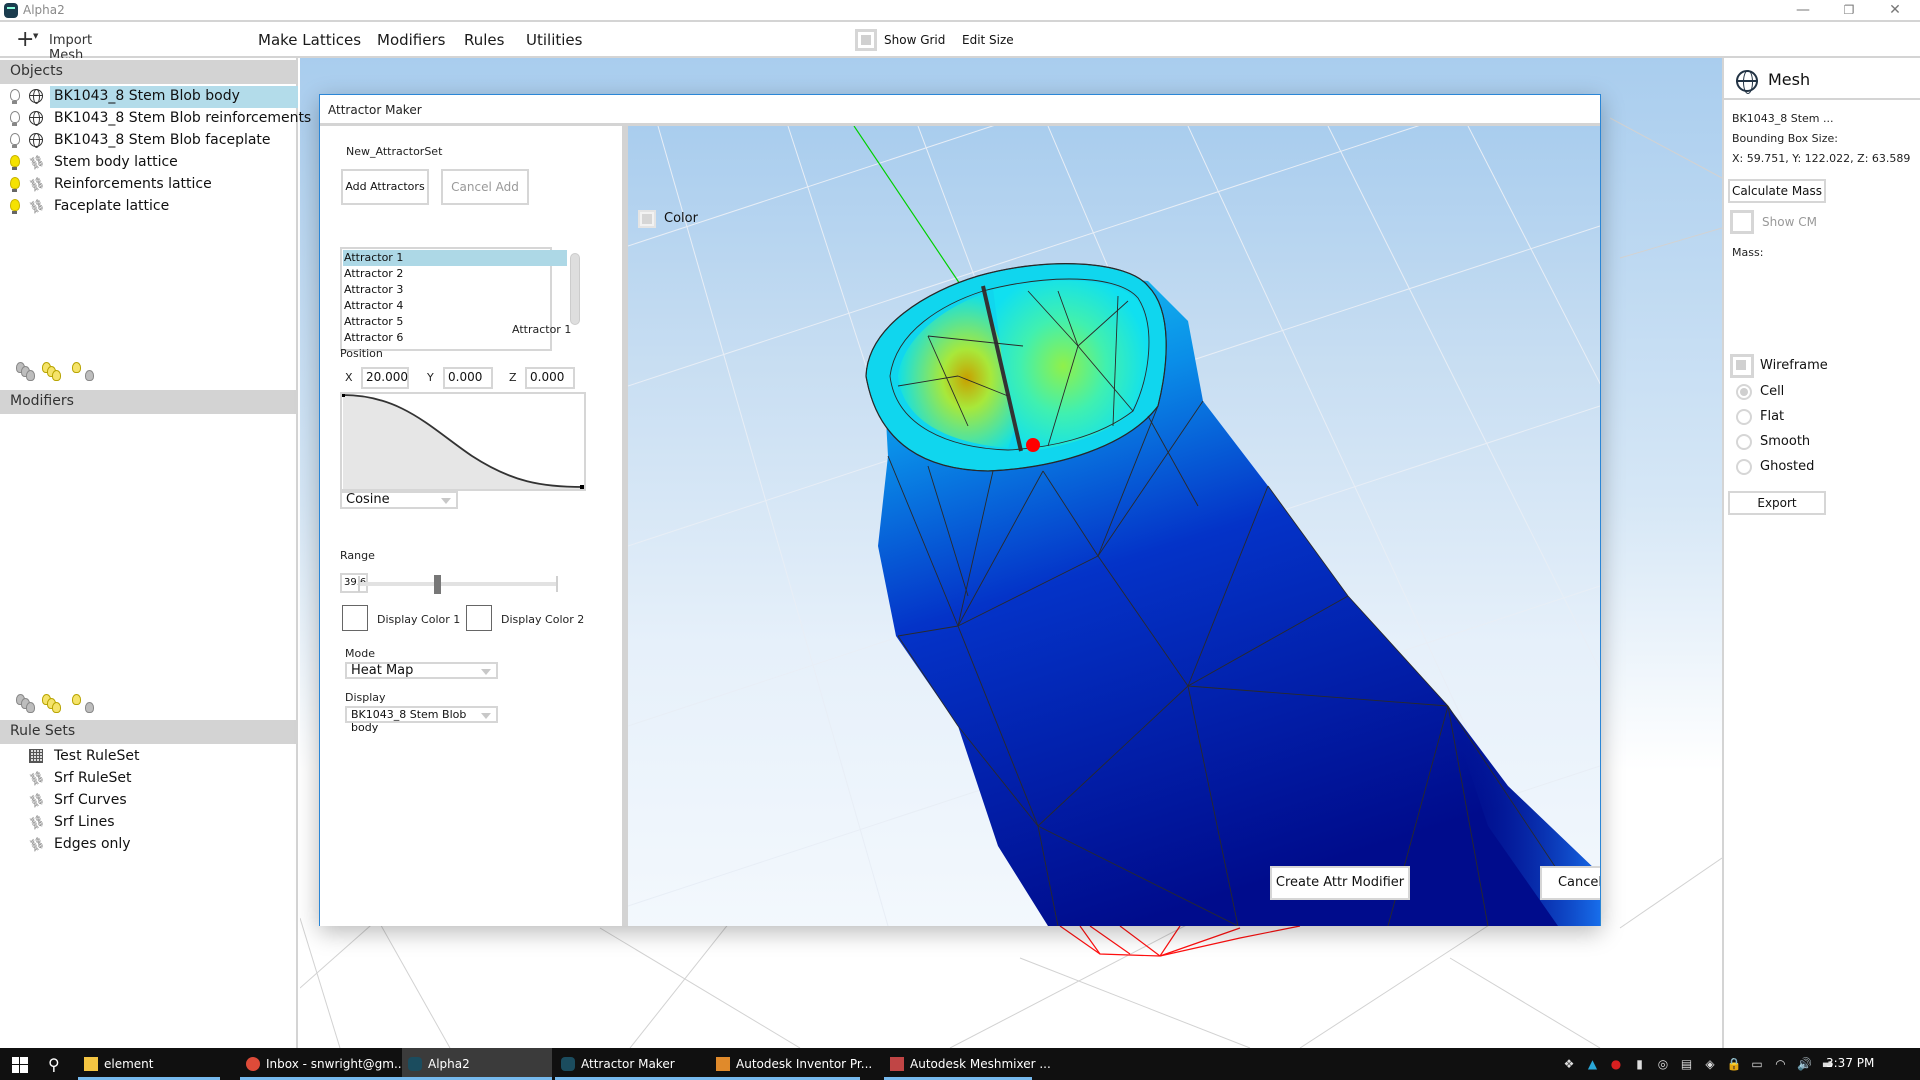 The height and width of the screenshot is (1080, 1920). Describe the element at coordinates (1744, 442) in the screenshot. I see `render-mode-radio-smooth` at that location.